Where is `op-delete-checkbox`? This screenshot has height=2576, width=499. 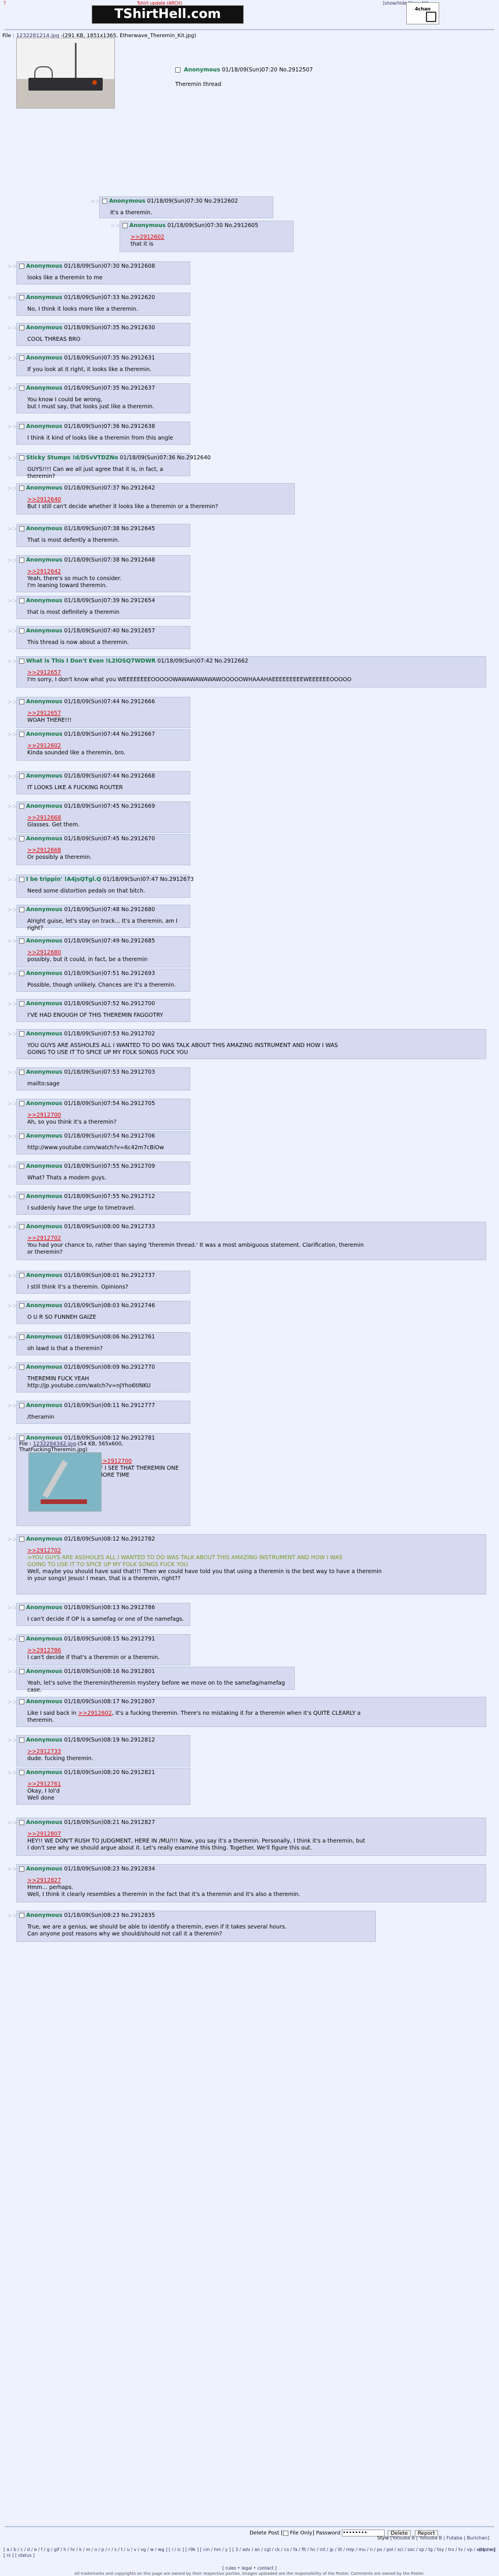
op-delete-checkbox is located at coordinates (177, 70).